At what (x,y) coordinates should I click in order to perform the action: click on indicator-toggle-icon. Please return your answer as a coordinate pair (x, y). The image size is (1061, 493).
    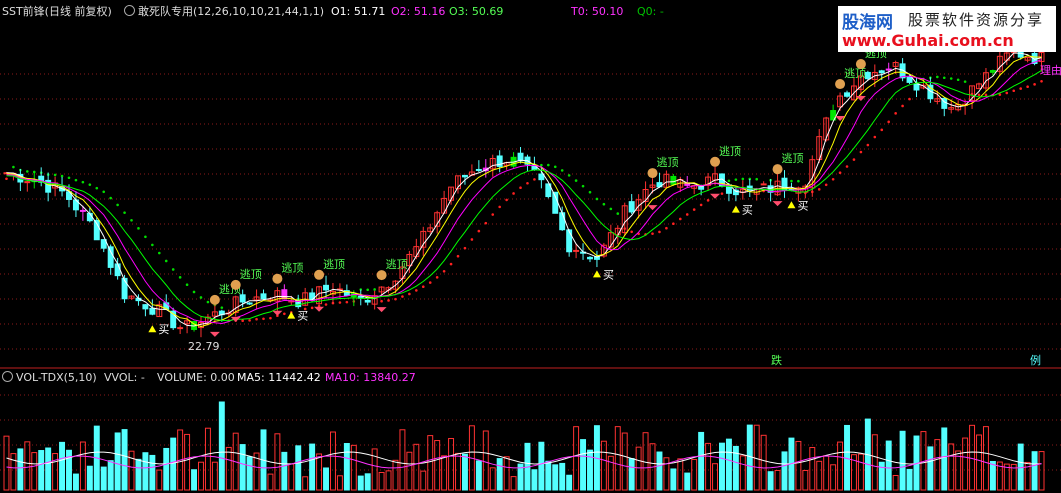
    Looking at the image, I should click on (129, 10).